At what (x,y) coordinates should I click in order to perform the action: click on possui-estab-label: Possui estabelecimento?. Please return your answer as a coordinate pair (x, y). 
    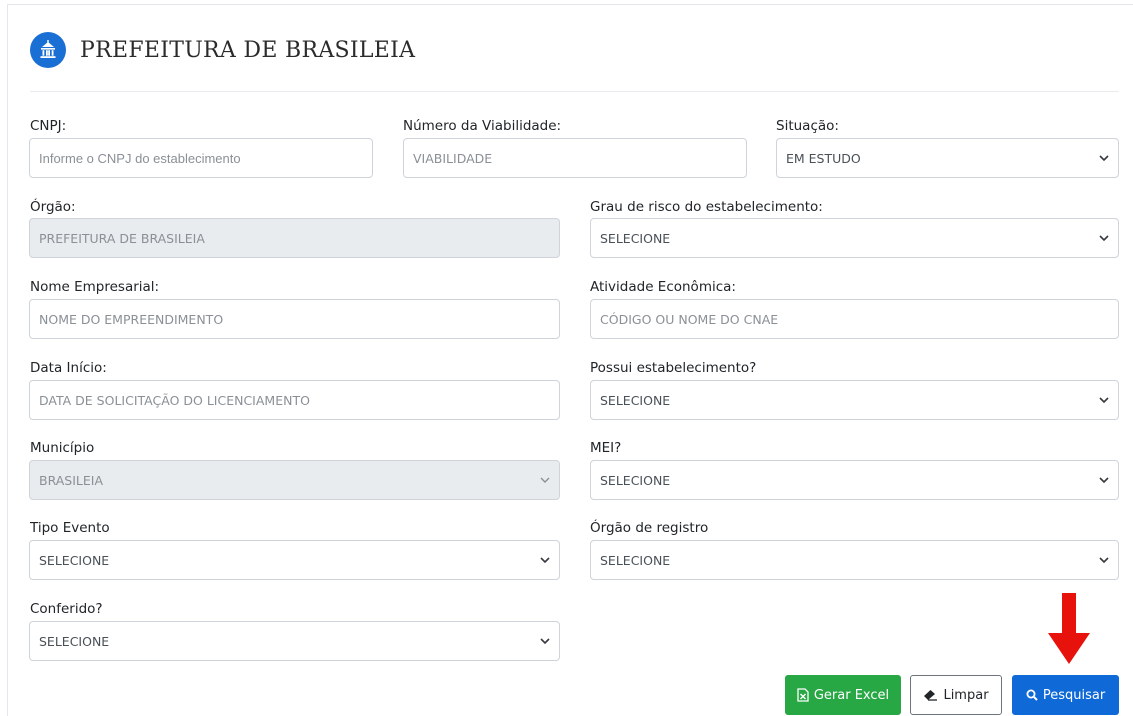
    Looking at the image, I should click on (673, 368).